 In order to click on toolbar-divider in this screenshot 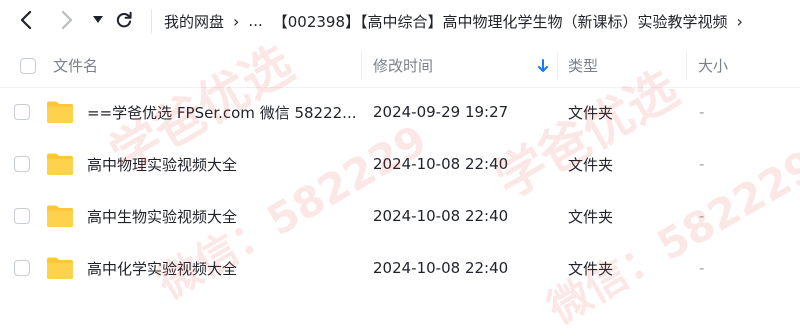, I will do `click(151, 21)`.